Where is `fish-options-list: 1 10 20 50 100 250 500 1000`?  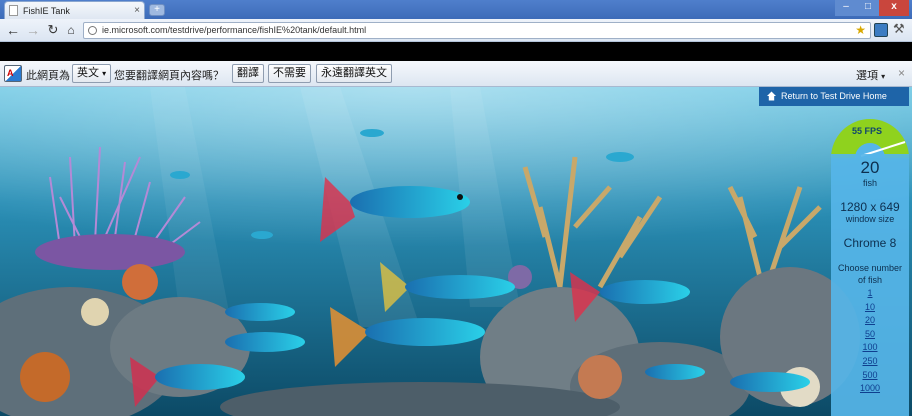 fish-options-list: 1 10 20 50 100 250 500 1000 is located at coordinates (870, 341).